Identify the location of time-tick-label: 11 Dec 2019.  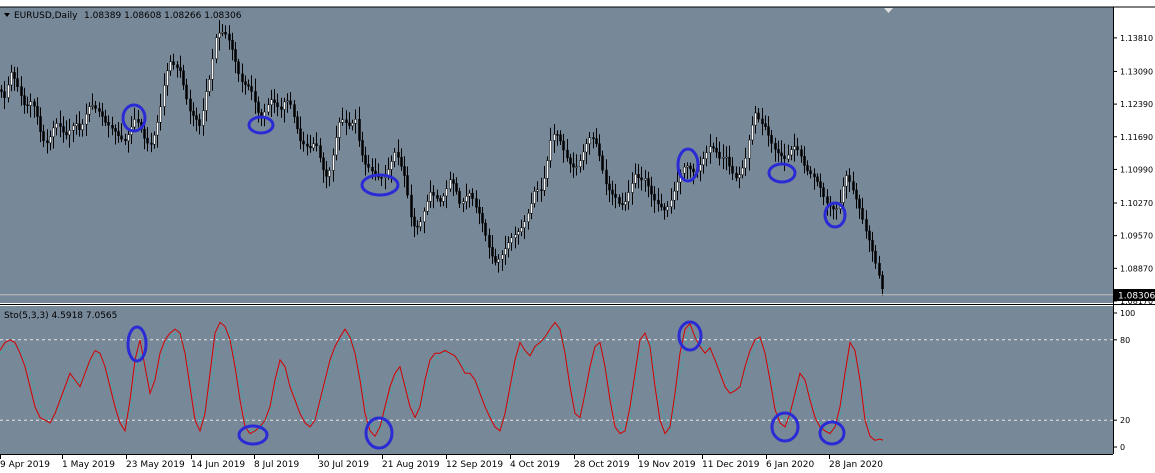
(731, 465).